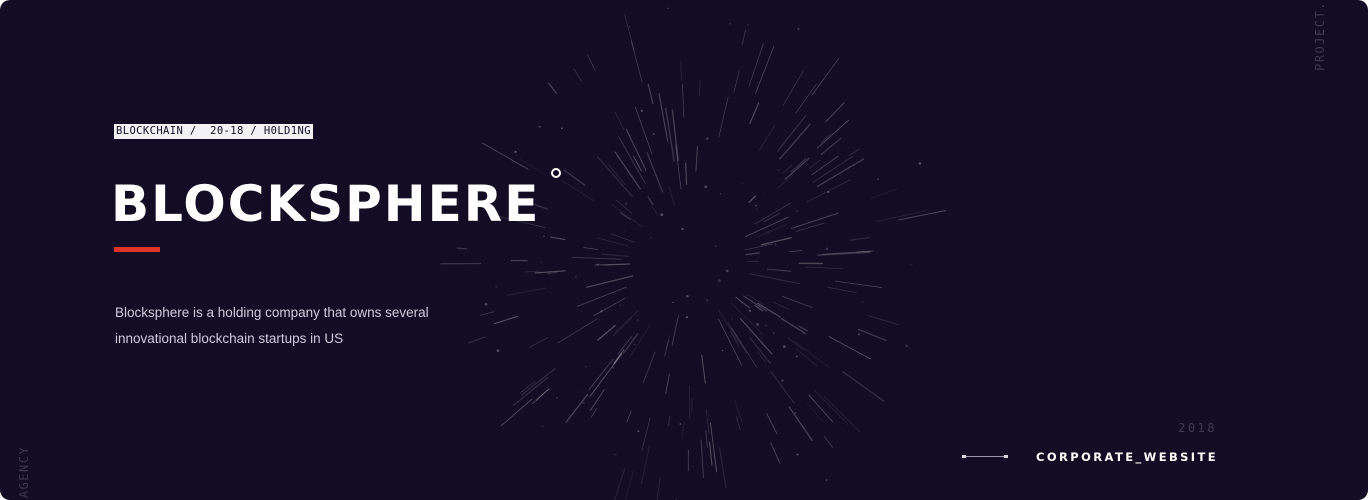  Describe the element at coordinates (1089, 457) in the screenshot. I see `corporate-website-link: CORPORATE_WEBSITE` at that location.